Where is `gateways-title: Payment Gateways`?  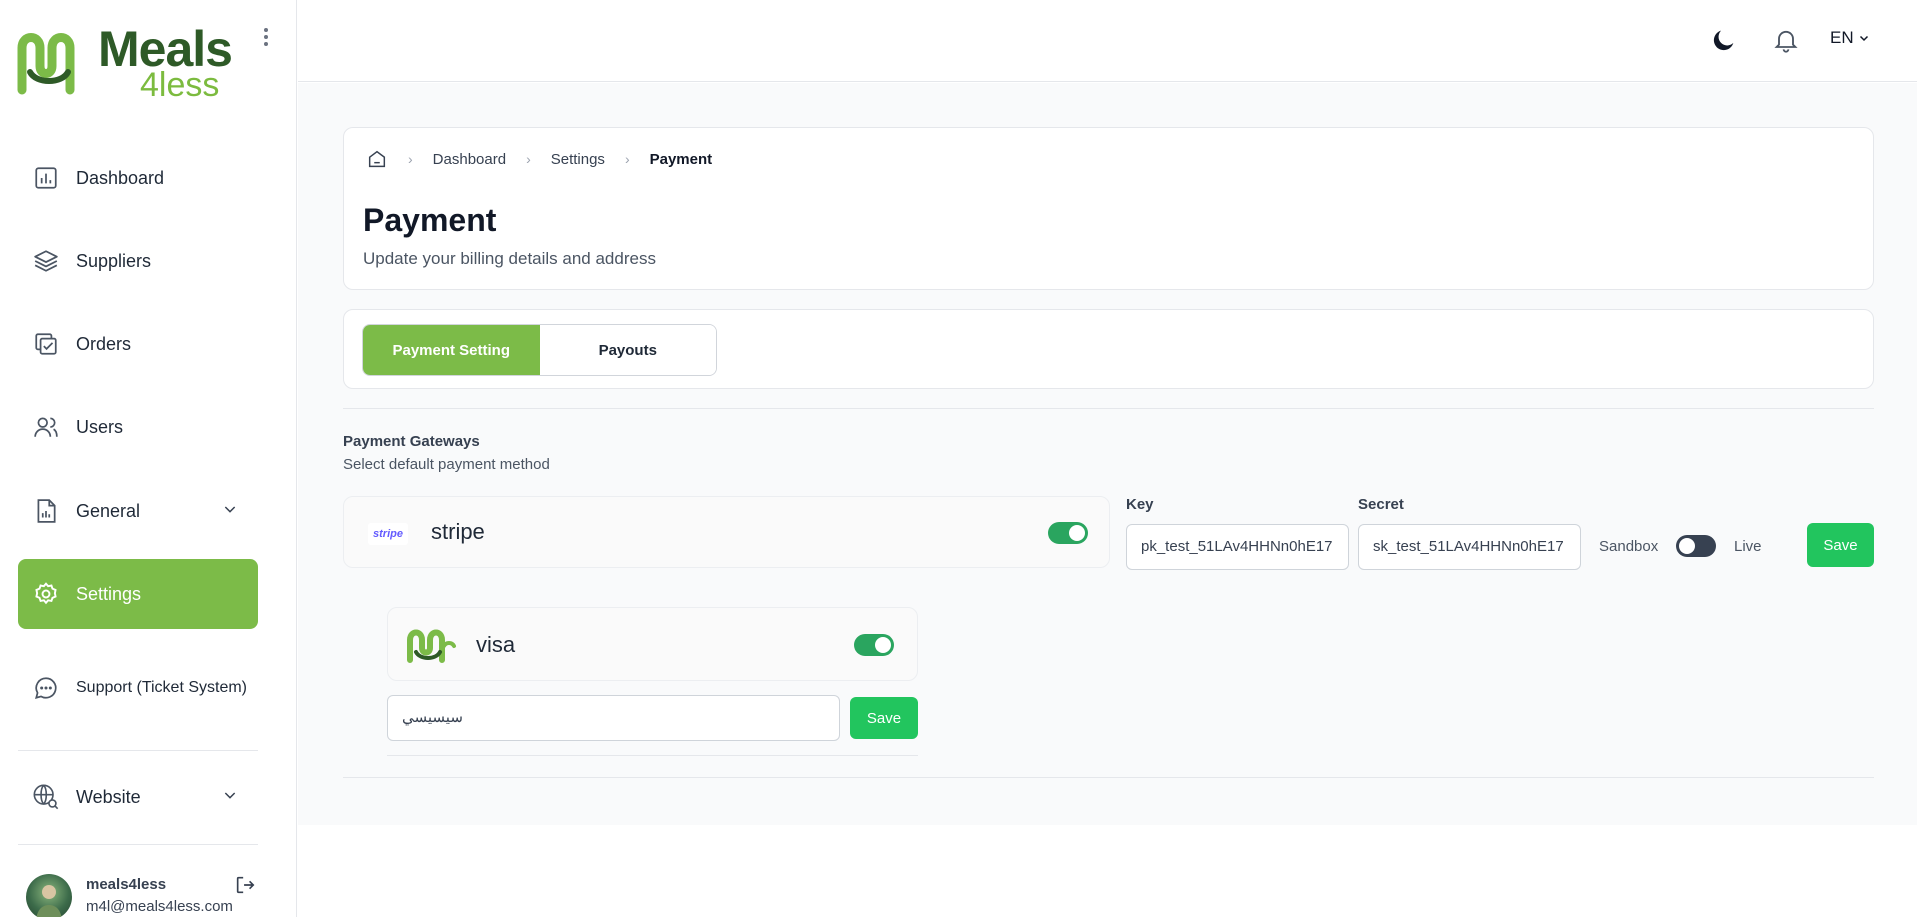 gateways-title: Payment Gateways is located at coordinates (411, 441).